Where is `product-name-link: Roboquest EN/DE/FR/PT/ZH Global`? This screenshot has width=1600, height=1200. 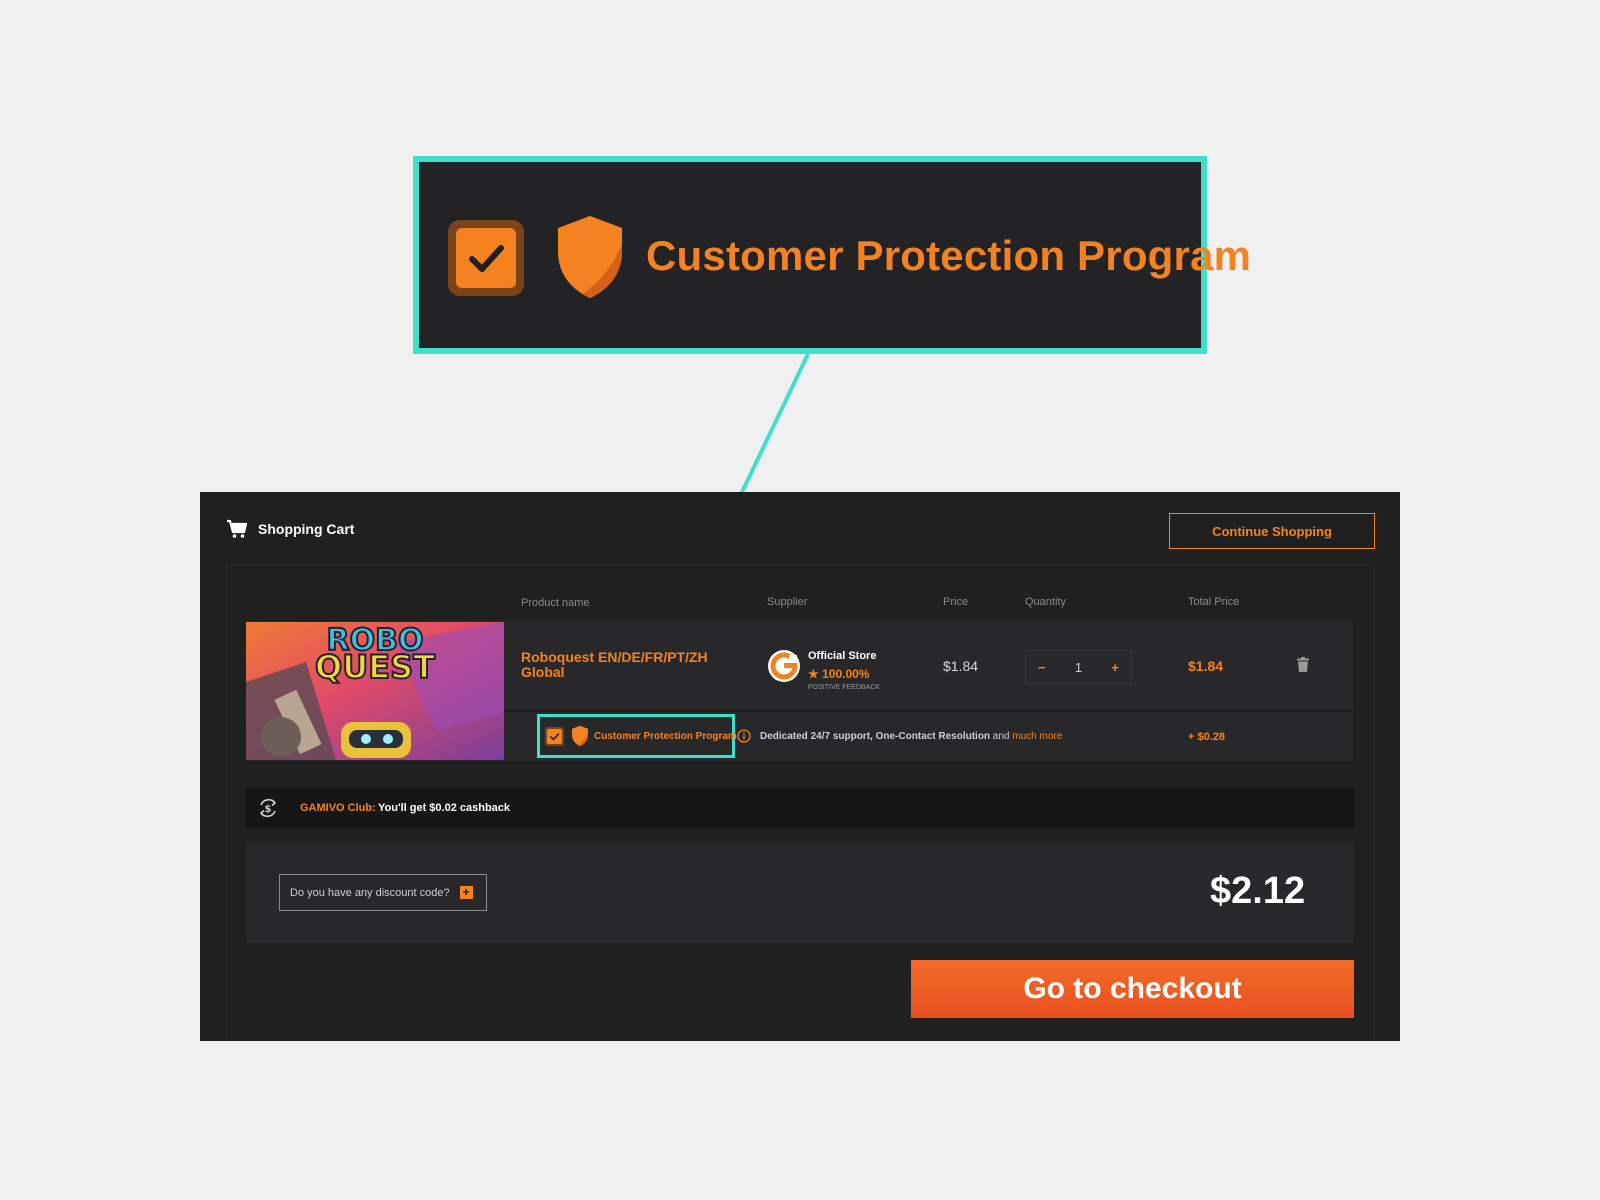
product-name-link: Roboquest EN/DE/FR/PT/ZH Global is located at coordinates (631, 665).